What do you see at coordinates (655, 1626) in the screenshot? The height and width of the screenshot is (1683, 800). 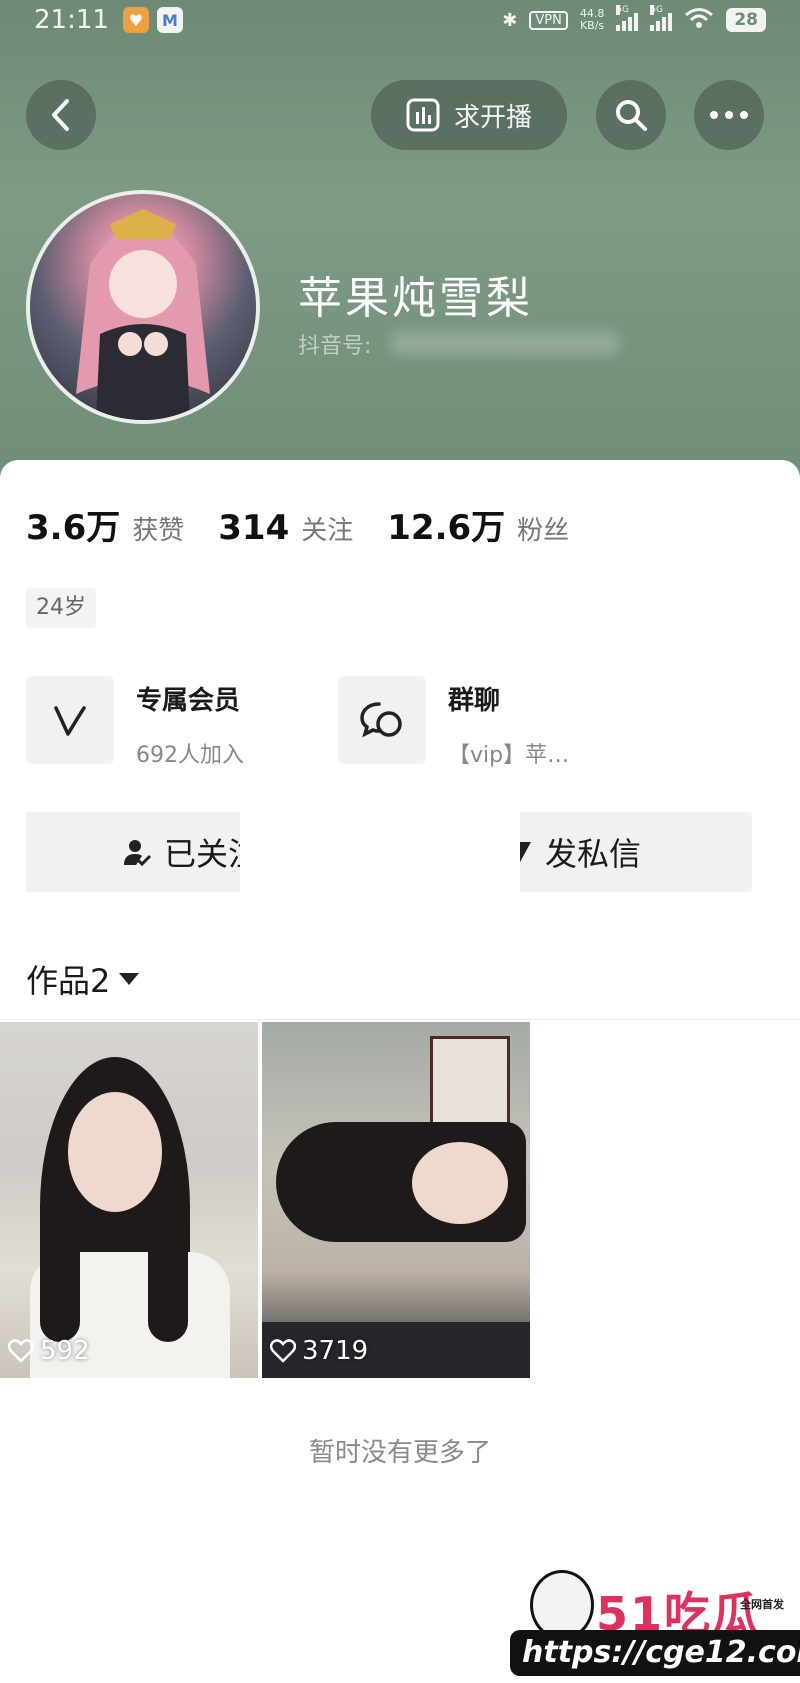 I see `site-watermark: 51吃瓜 全网首发 https://cge12.com` at bounding box center [655, 1626].